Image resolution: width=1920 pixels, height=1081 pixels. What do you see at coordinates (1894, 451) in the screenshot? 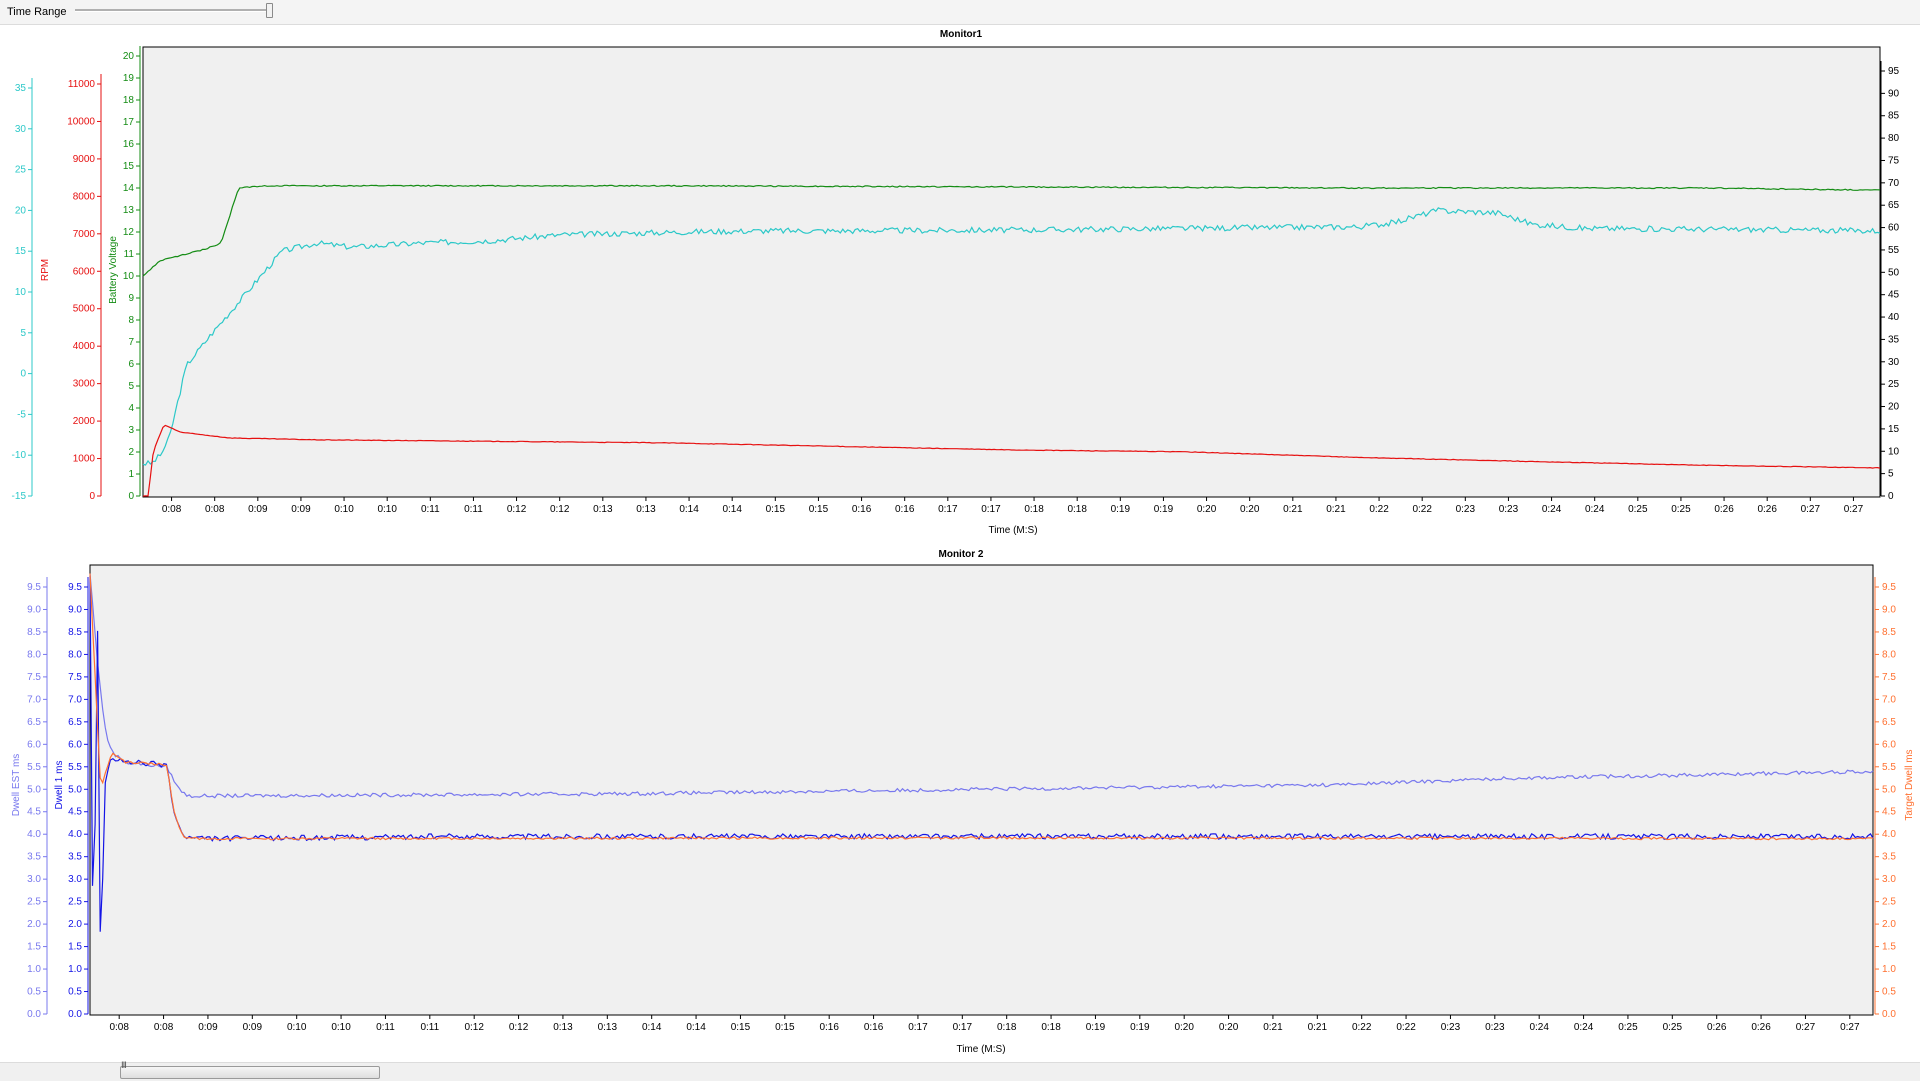
I see `monitor1-axis-right-tick-label: 10` at bounding box center [1894, 451].